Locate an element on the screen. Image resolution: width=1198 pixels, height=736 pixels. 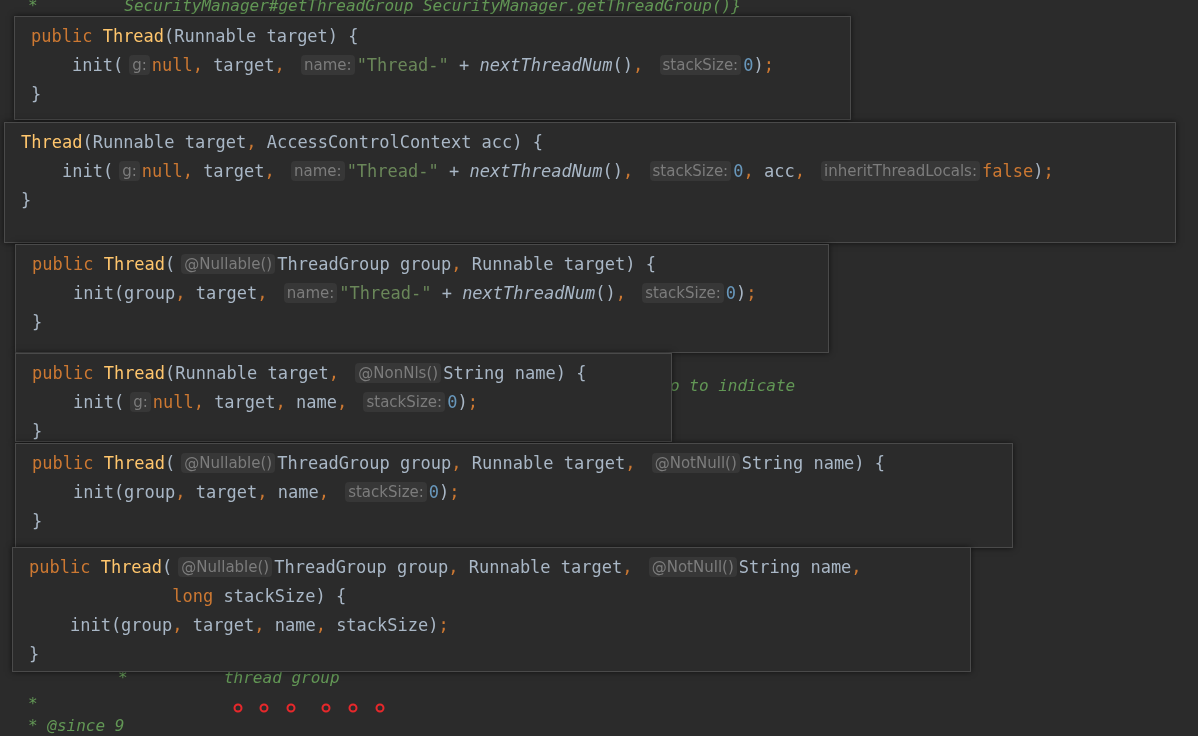
code-token: stackSize) is located at coordinates (387, 624).